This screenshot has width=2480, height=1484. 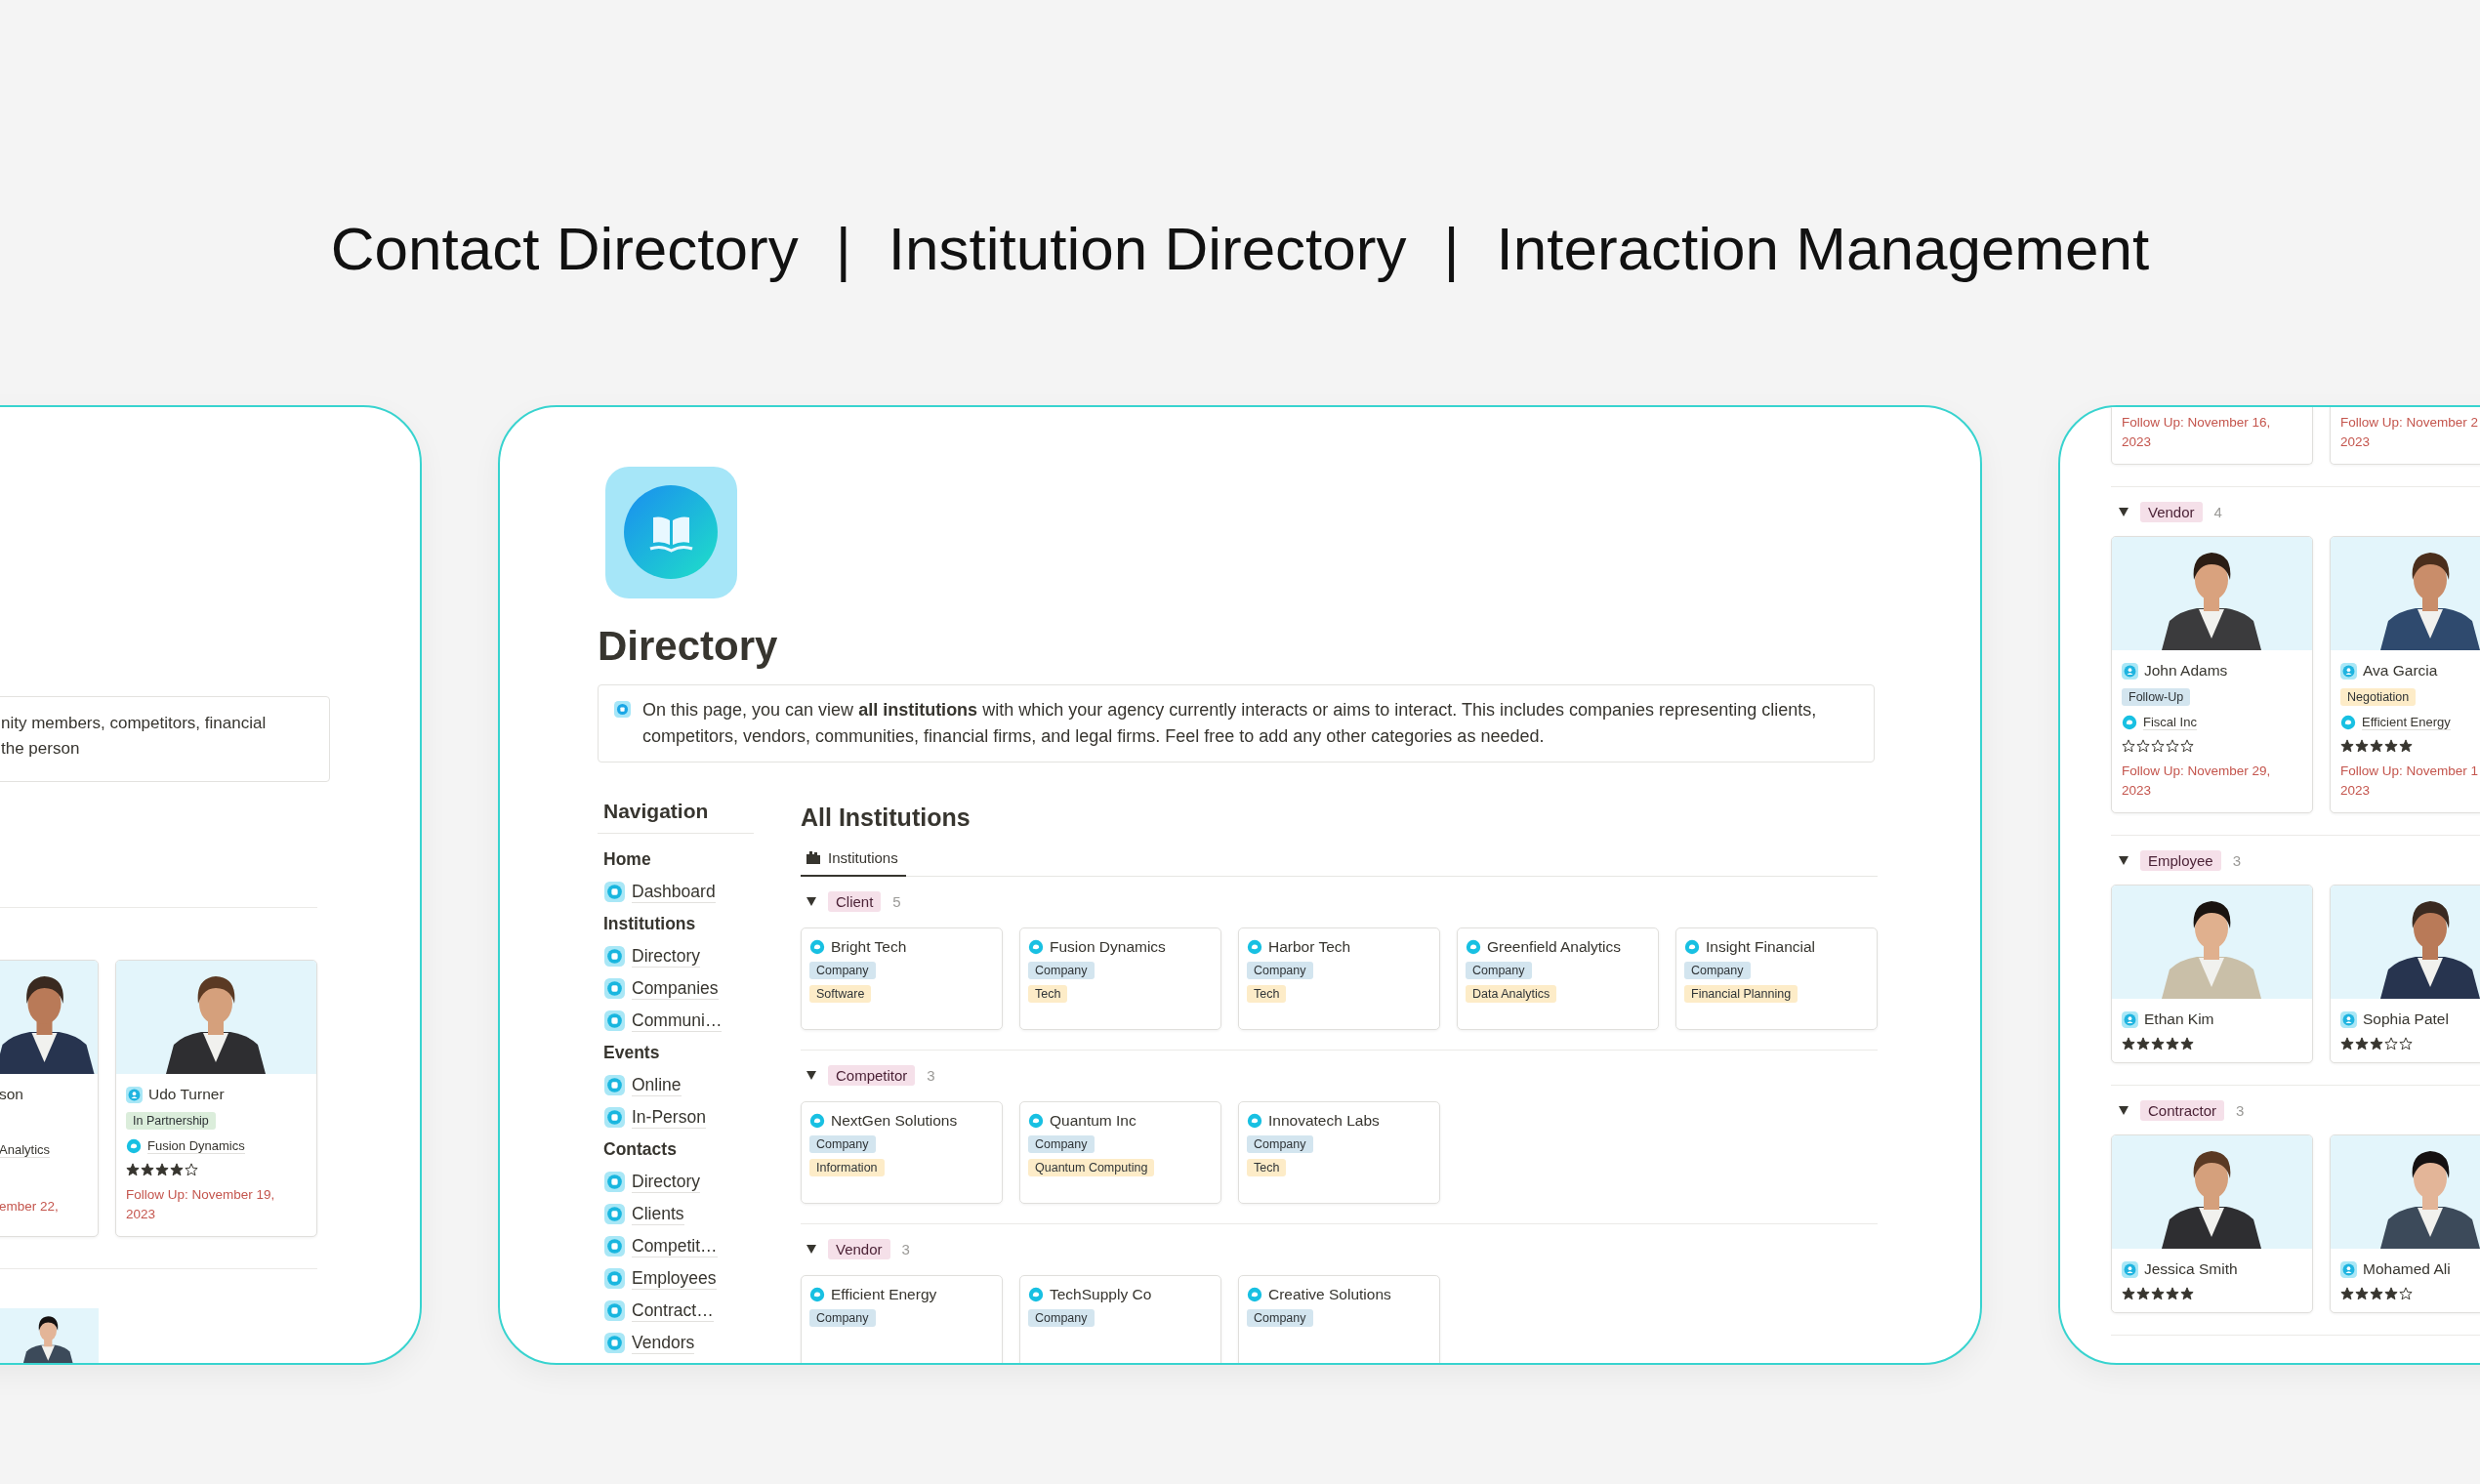 I want to click on institution-card: NextGen Solutions Company Information, so click(x=902, y=1152).